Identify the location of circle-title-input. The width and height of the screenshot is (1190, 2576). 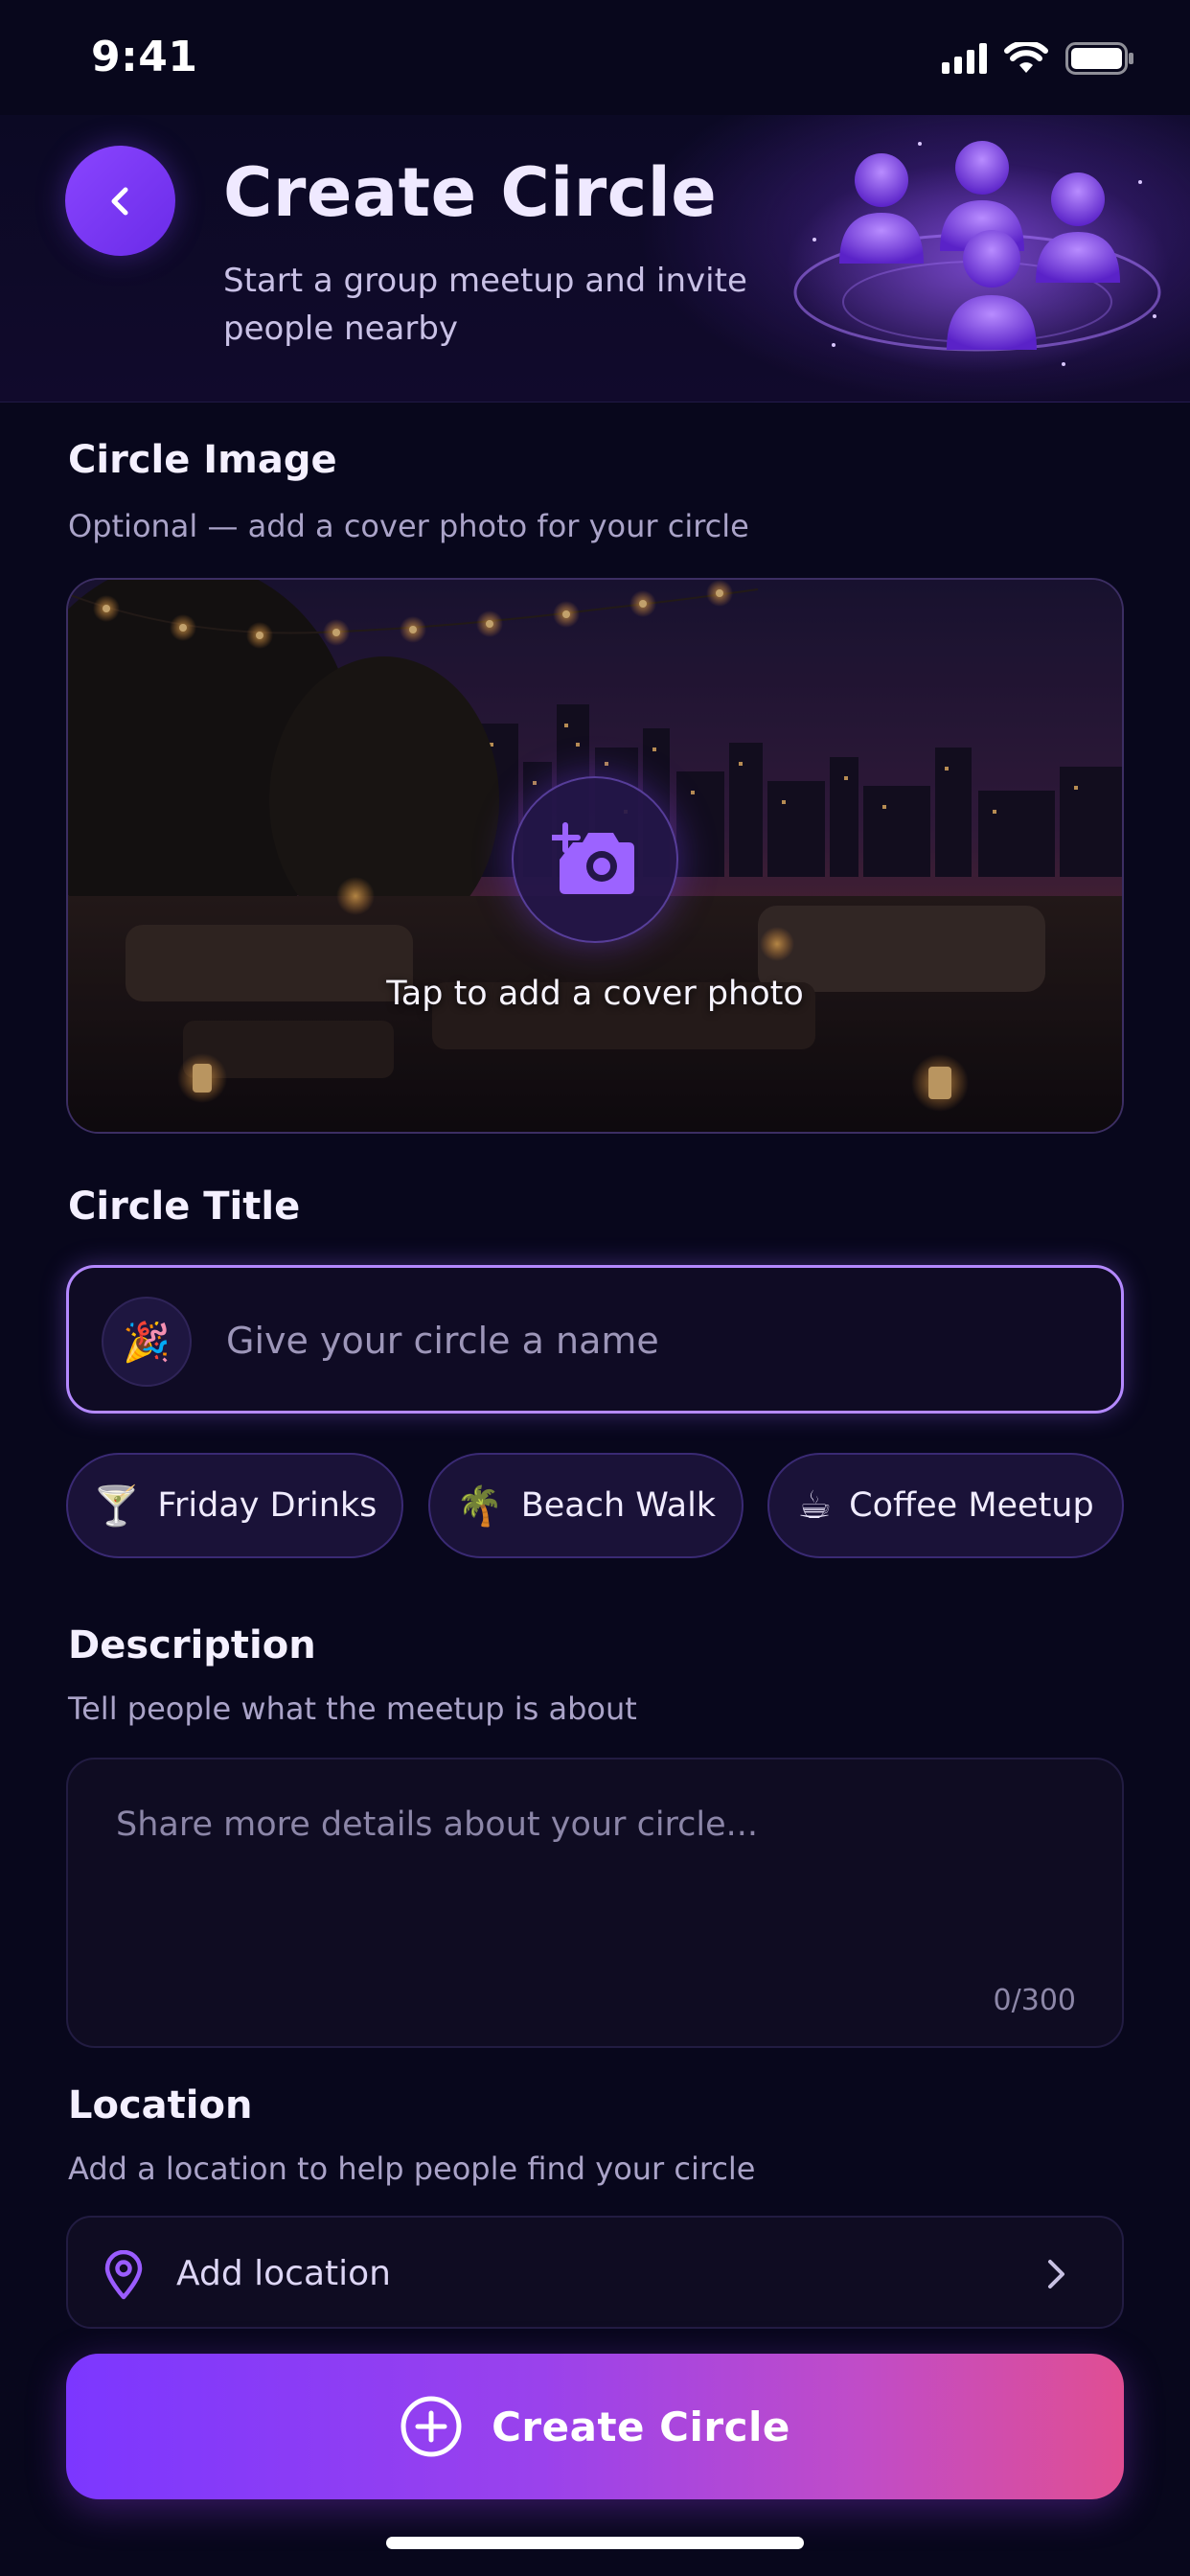
(648, 1340).